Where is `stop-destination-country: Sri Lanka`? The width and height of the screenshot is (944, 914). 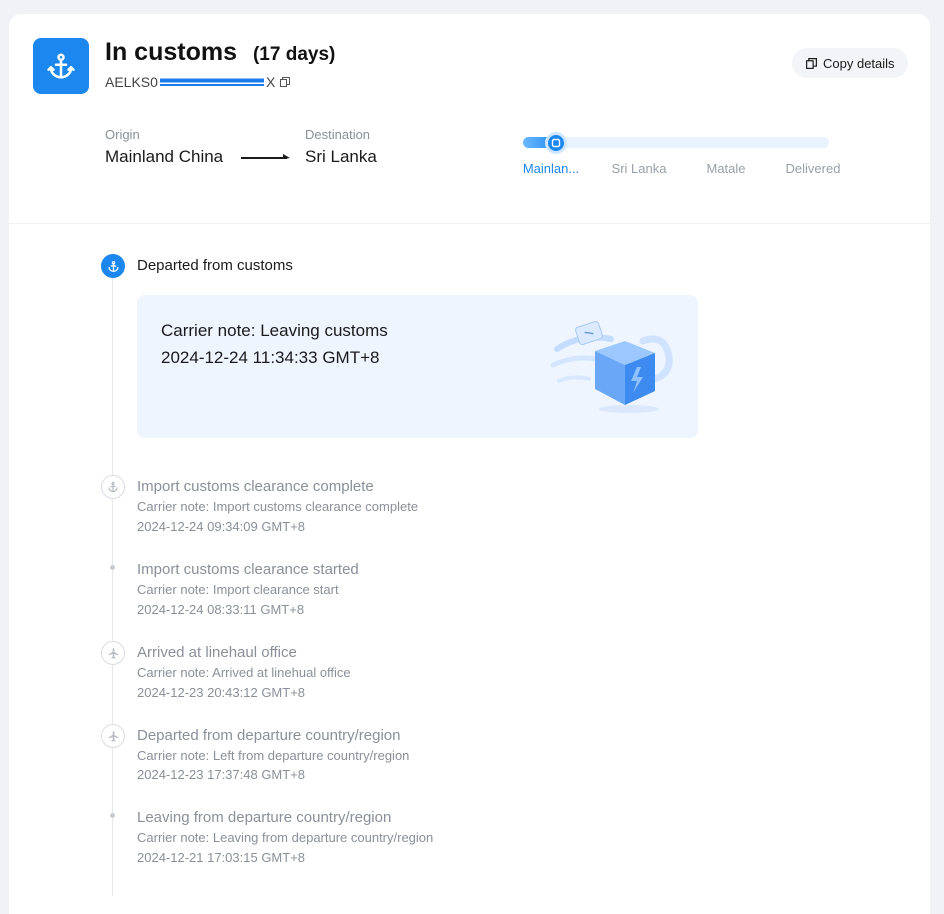
stop-destination-country: Sri Lanka is located at coordinates (639, 168).